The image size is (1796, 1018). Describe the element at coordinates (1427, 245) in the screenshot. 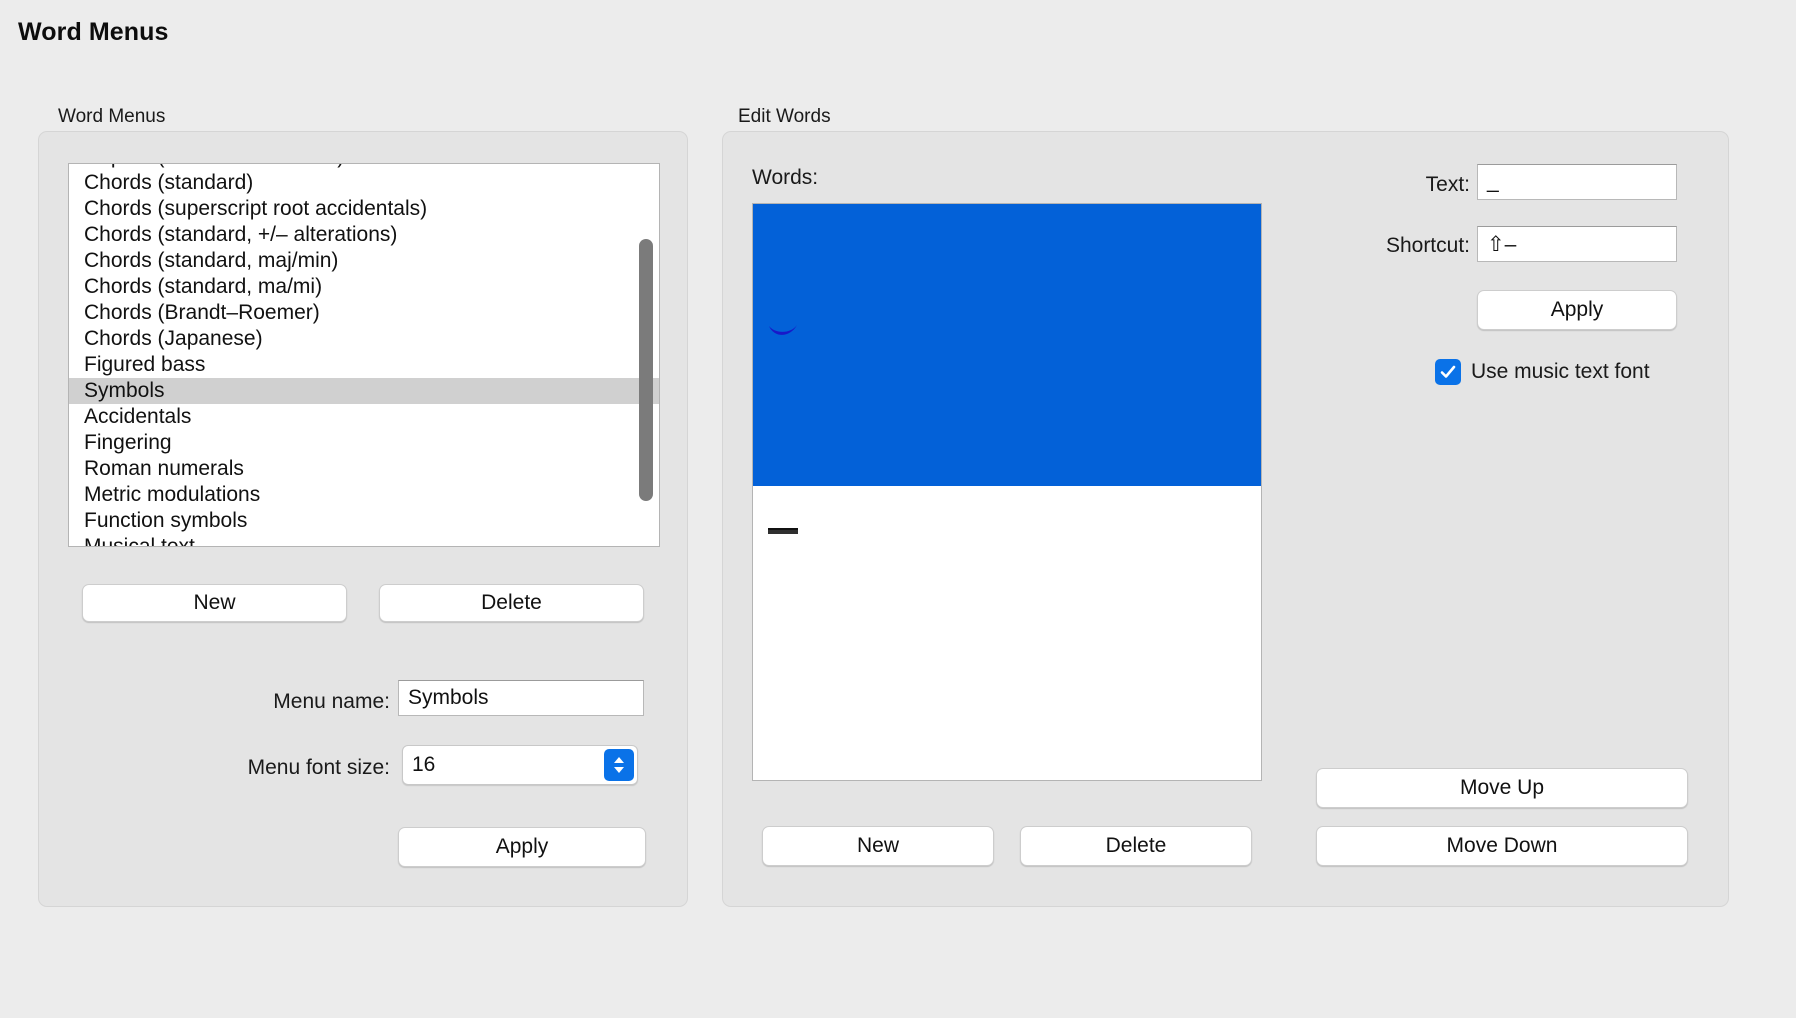

I see `shortcut-label: Shortcut:` at that location.